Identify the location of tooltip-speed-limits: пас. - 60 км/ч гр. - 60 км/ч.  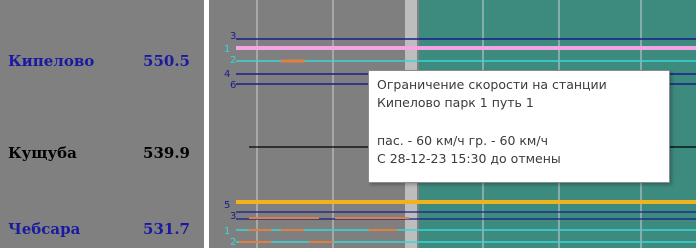
(462, 140).